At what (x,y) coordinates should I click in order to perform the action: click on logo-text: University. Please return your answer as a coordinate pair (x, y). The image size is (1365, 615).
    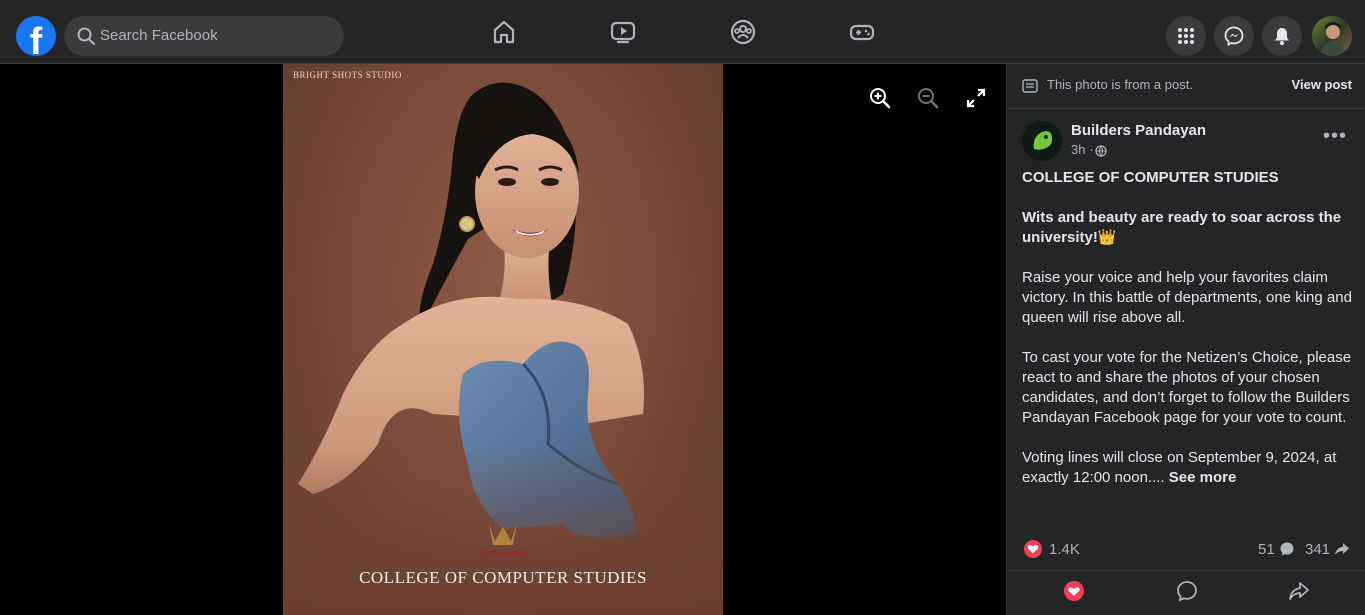
    Looking at the image, I should click on (503, 553).